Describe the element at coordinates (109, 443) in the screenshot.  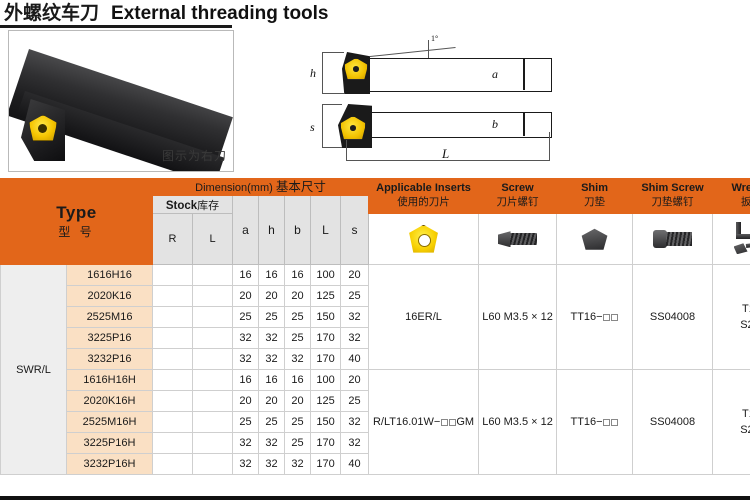
I see `model-cell: 3225P16H` at that location.